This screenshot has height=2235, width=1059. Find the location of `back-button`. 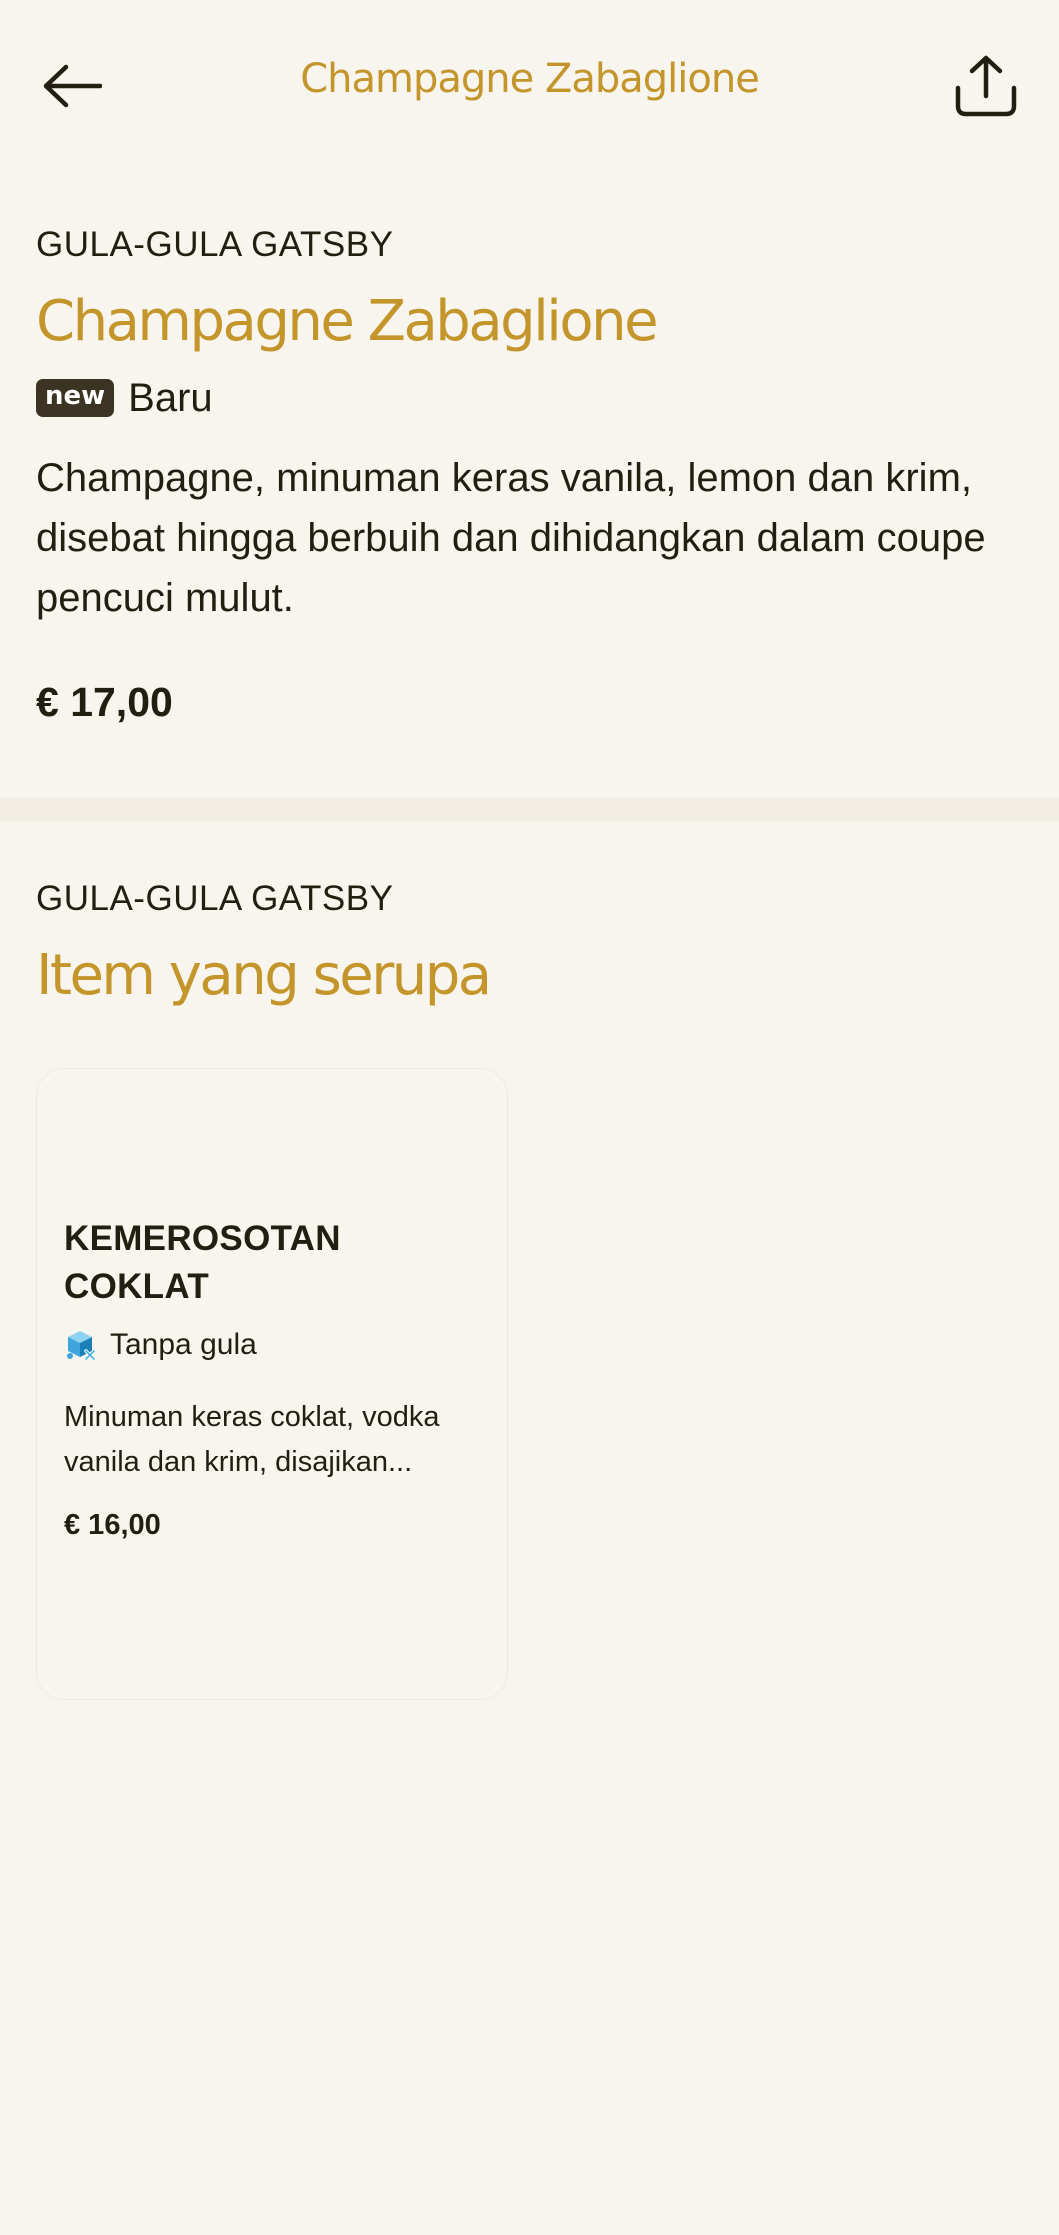

back-button is located at coordinates (72, 86).